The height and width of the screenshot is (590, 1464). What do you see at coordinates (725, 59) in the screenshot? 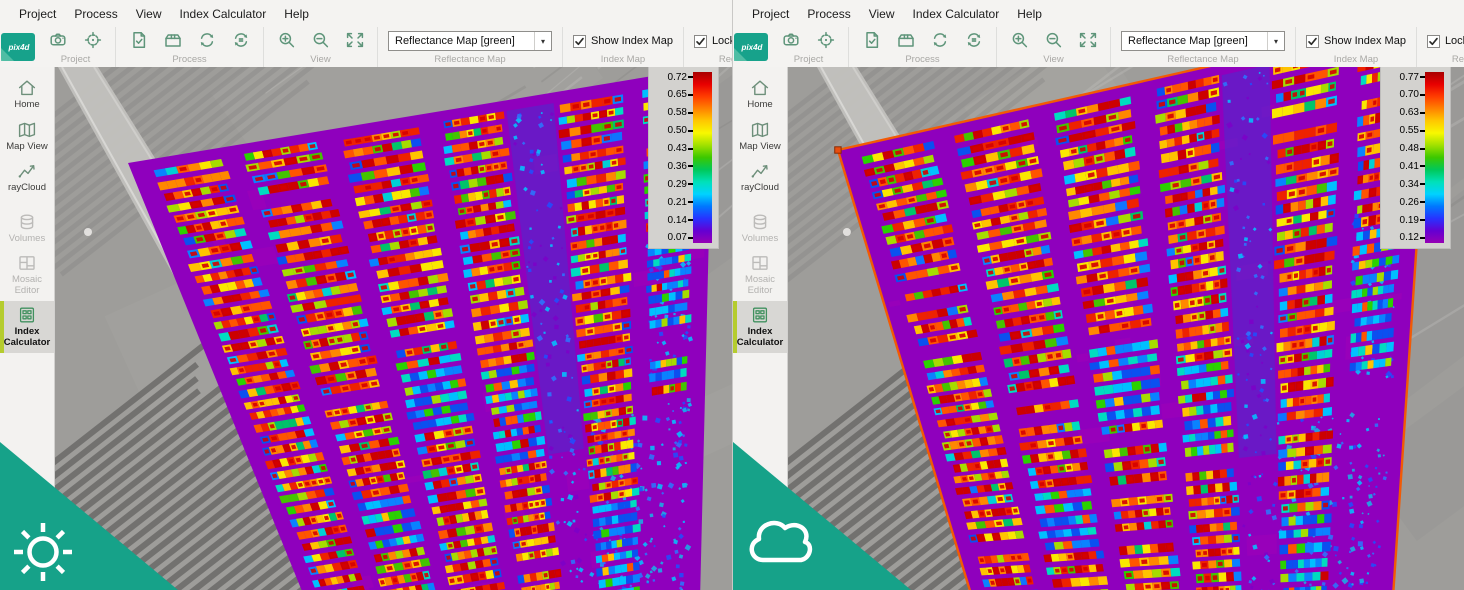
I see `toolbar-group-label: Regions` at bounding box center [725, 59].